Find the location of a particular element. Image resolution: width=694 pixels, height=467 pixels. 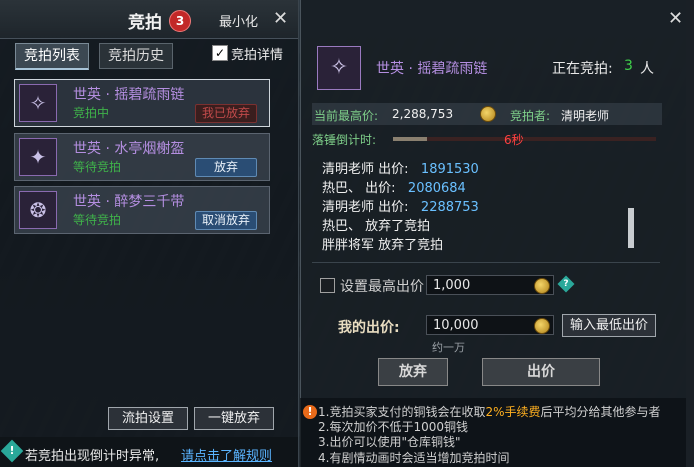

item-status: 竞拍中 is located at coordinates (91, 113).